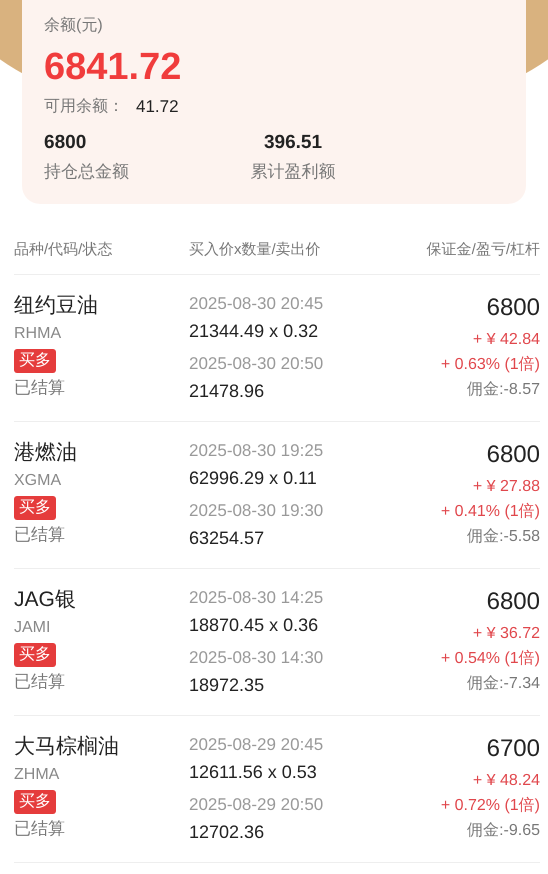  What do you see at coordinates (503, 537) in the screenshot?
I see `commission: 佣金:-5.58` at bounding box center [503, 537].